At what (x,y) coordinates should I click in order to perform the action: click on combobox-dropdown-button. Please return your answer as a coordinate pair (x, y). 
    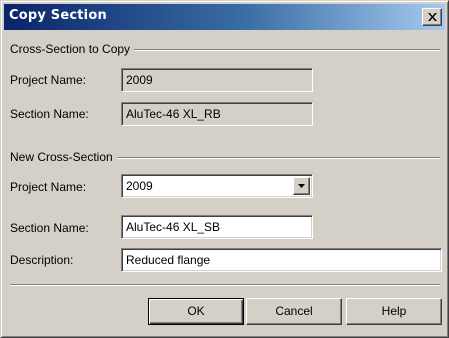
    Looking at the image, I should click on (301, 186).